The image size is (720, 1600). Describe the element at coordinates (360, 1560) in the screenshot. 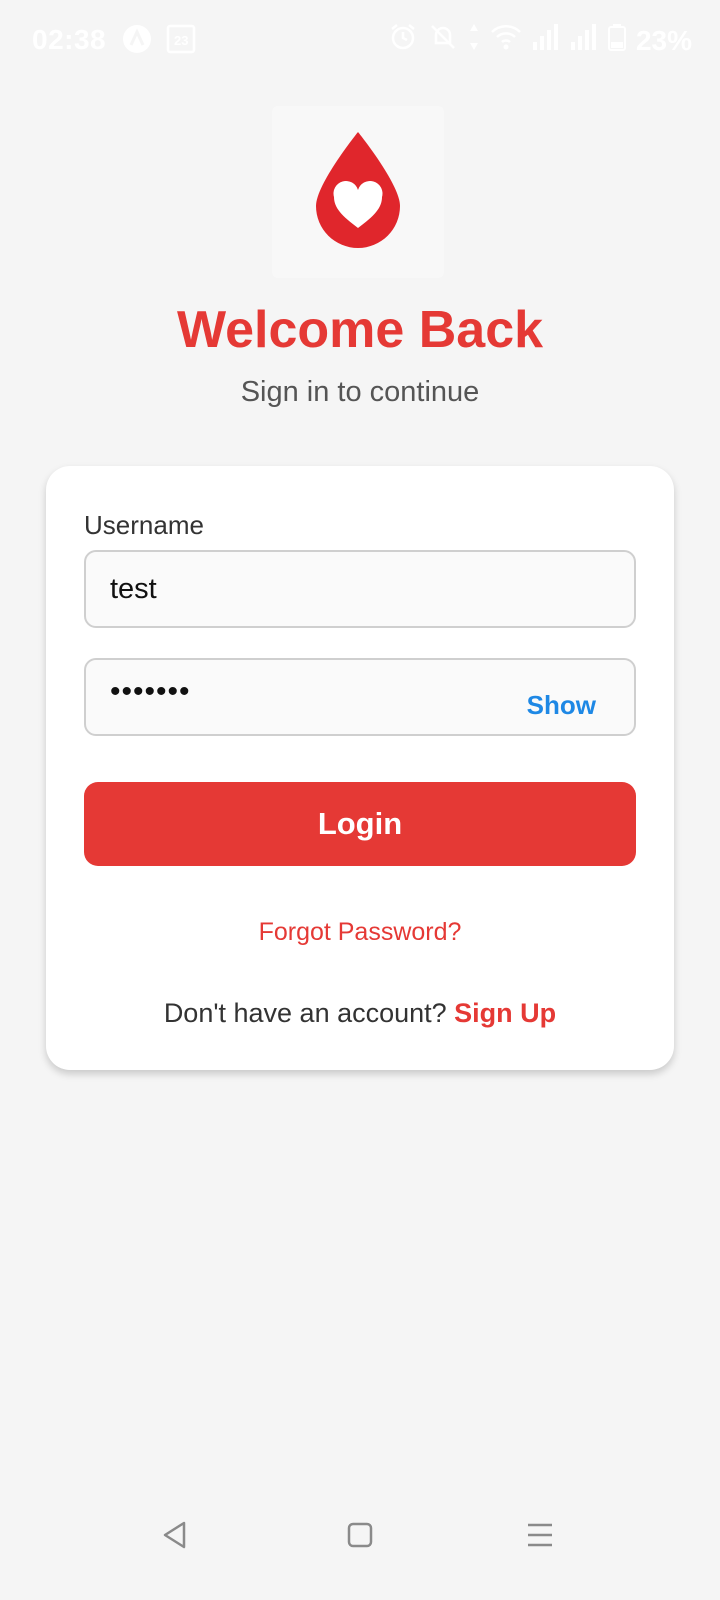

I see `navigation-bar` at that location.